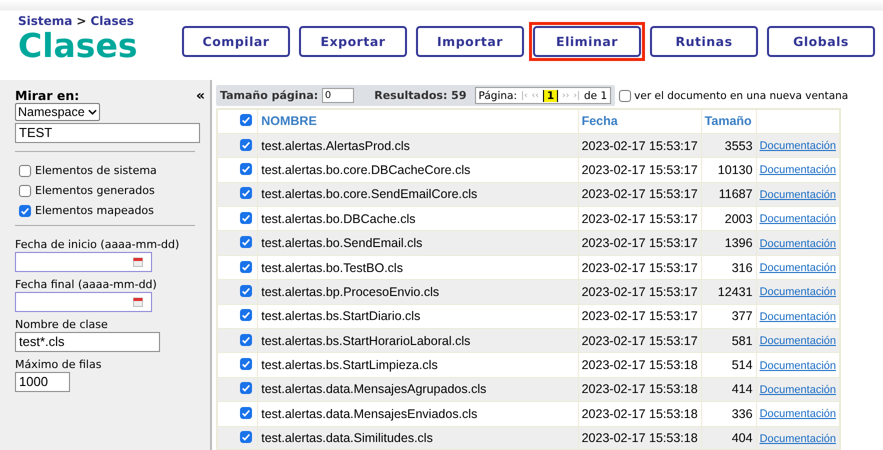 This screenshot has height=450, width=883. Describe the element at coordinates (418, 170) in the screenshot. I see `table-cell: test.alertas.bo.core.DBCacheCore.cls` at that location.